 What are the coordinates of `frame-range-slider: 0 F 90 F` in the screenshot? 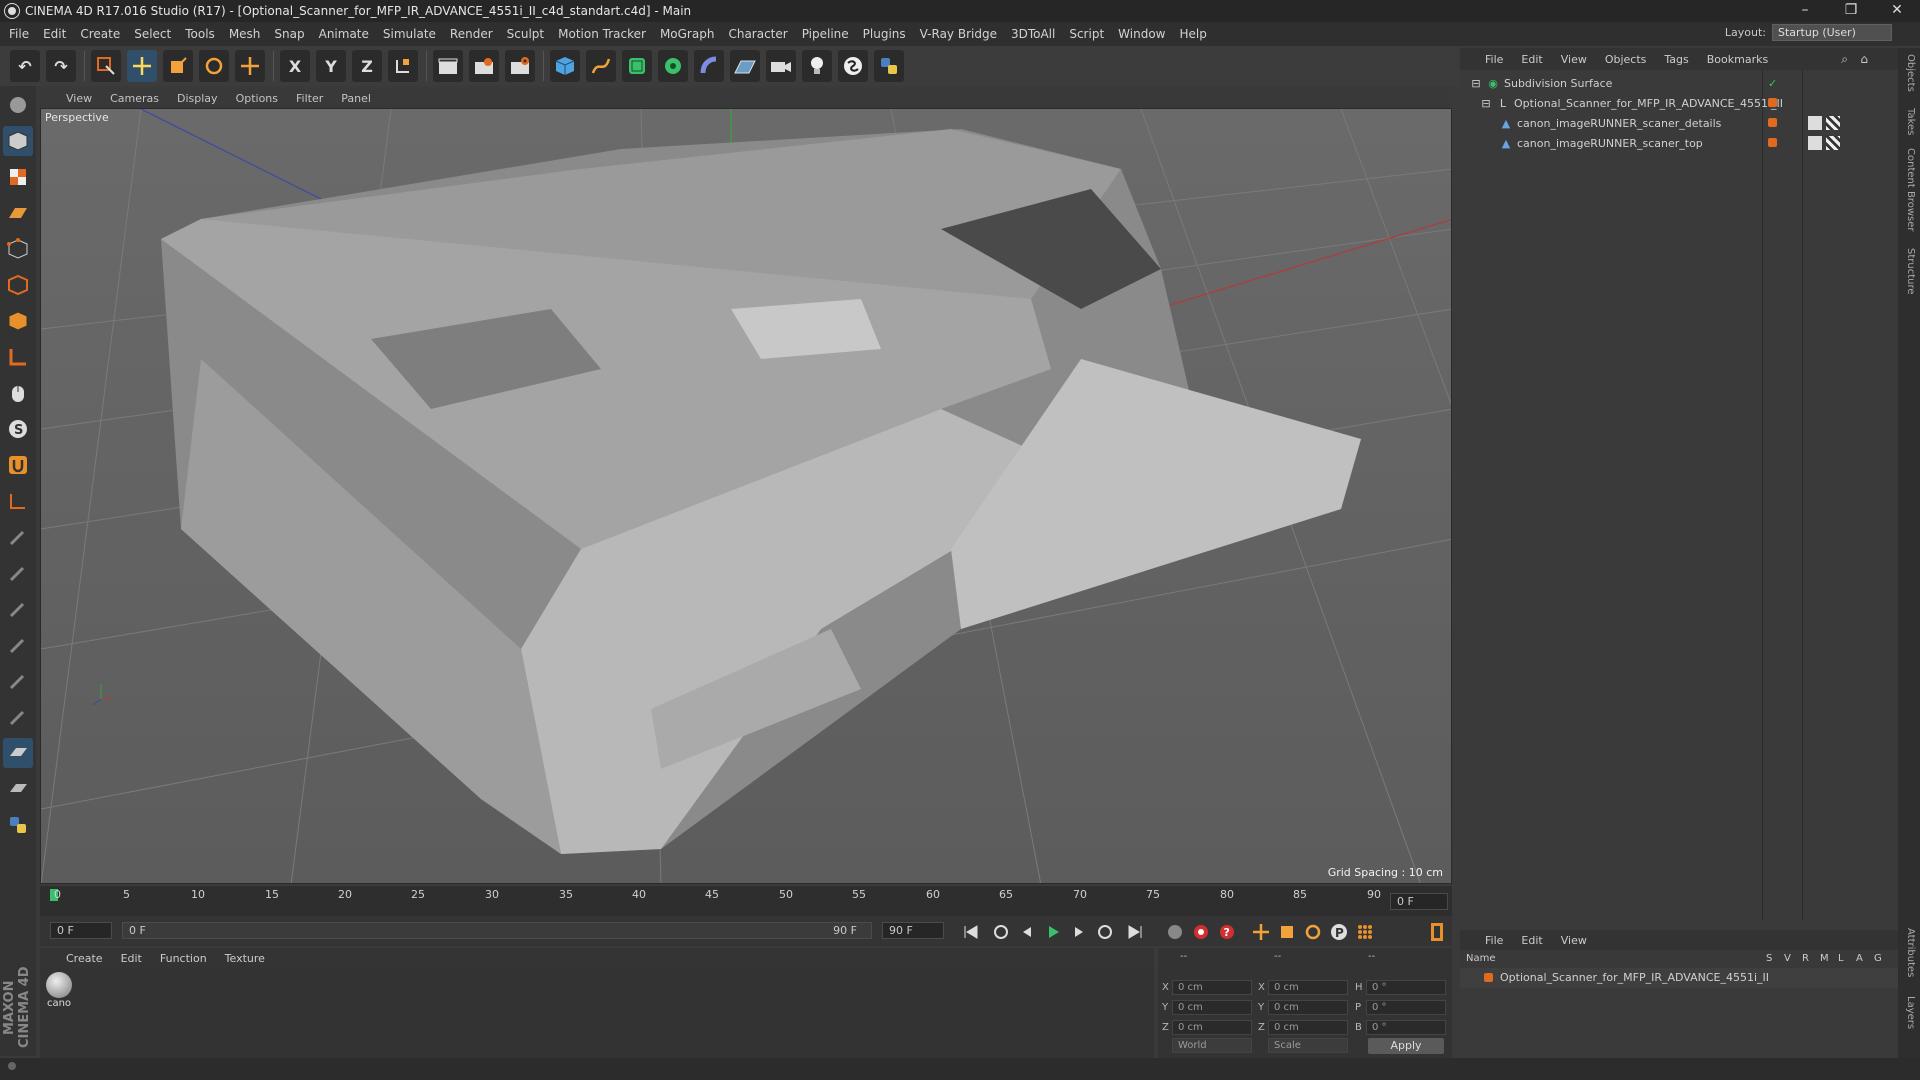 It's located at (497, 930).